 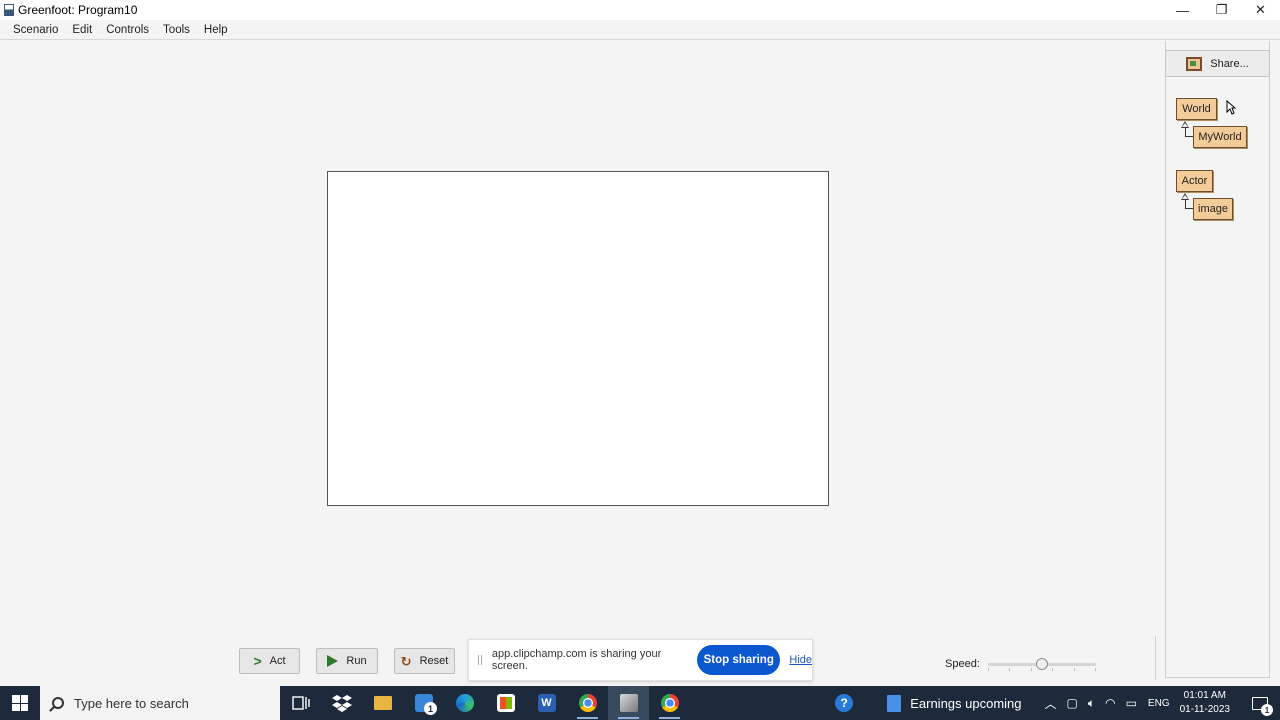 I want to click on news-text: Earnings upcoming, so click(x=966, y=703).